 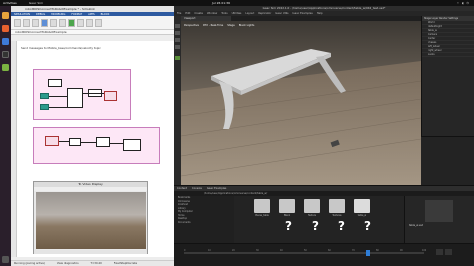 I want to click on render-mode: RTX - Real-Time, so click(x=213, y=26).